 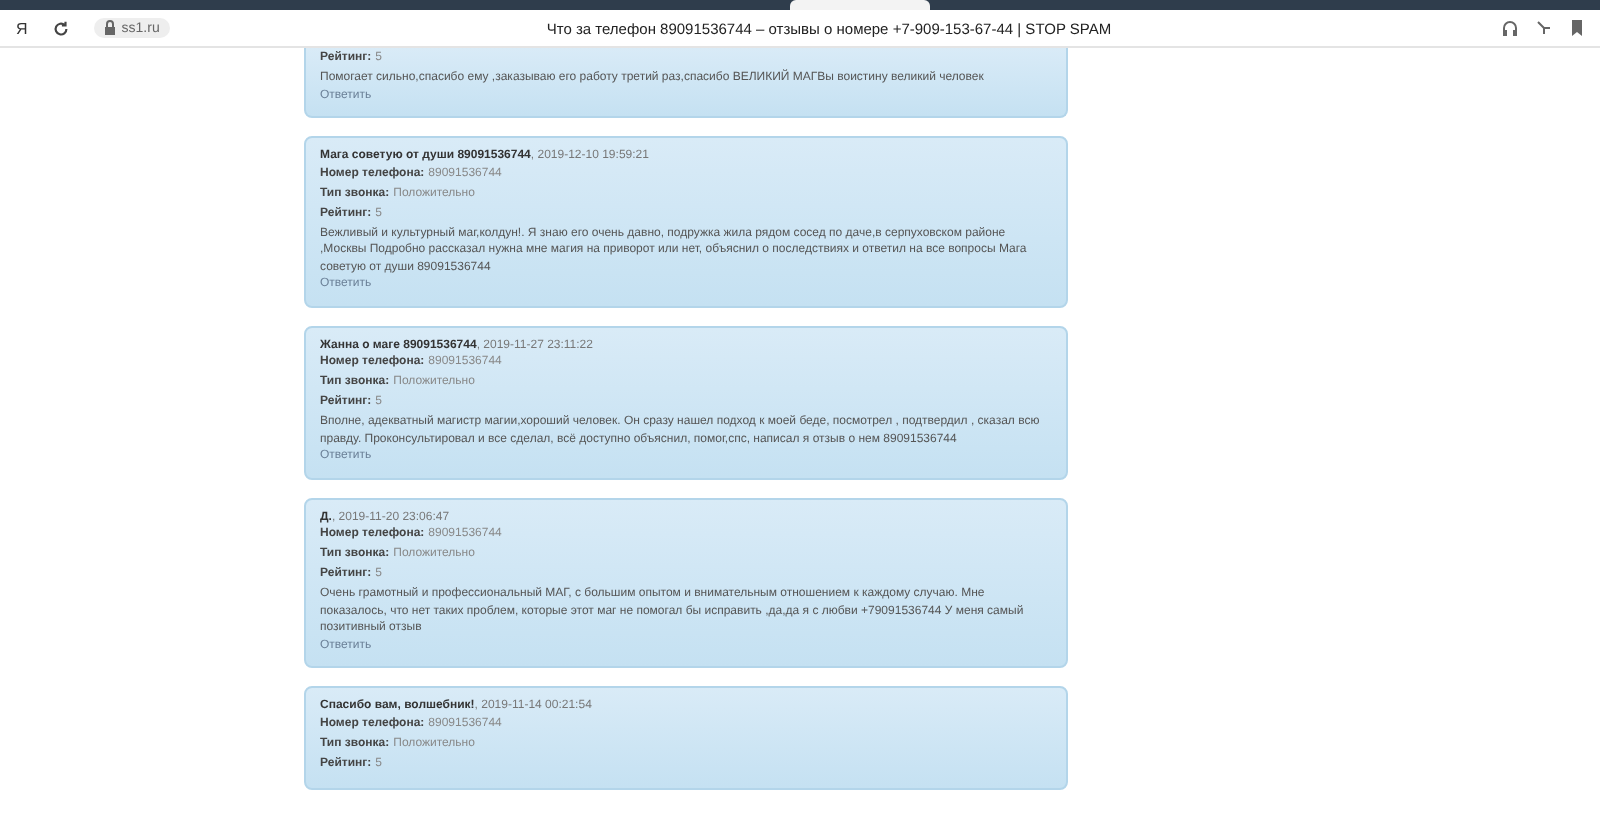 What do you see at coordinates (1577, 28) in the screenshot?
I see `bookmark-icon` at bounding box center [1577, 28].